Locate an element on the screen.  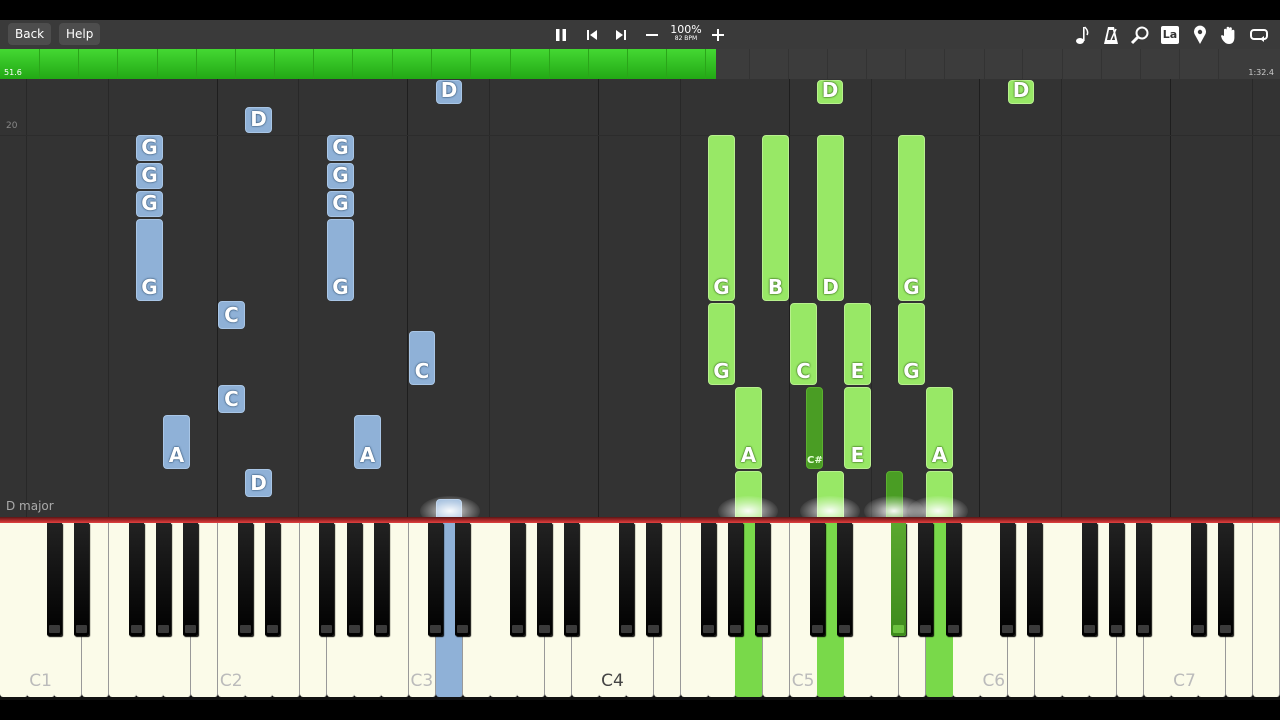
total-time: 1:32.4 is located at coordinates (1261, 72).